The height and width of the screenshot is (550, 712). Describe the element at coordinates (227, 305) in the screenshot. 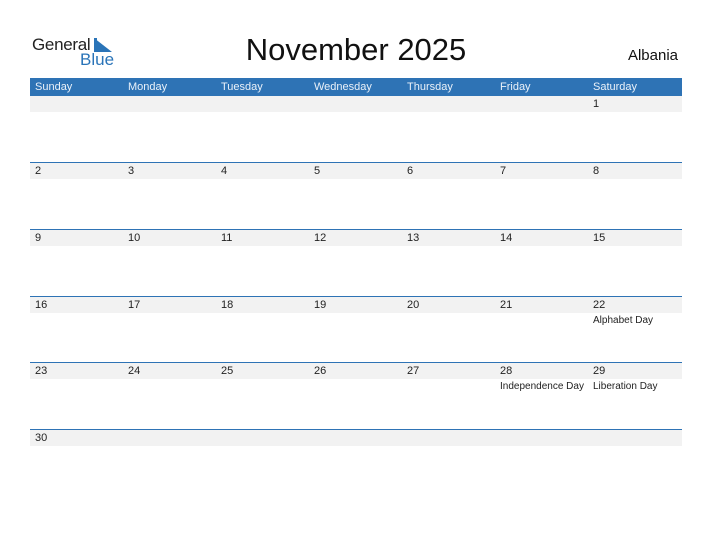

I see `day-number: 18` at that location.